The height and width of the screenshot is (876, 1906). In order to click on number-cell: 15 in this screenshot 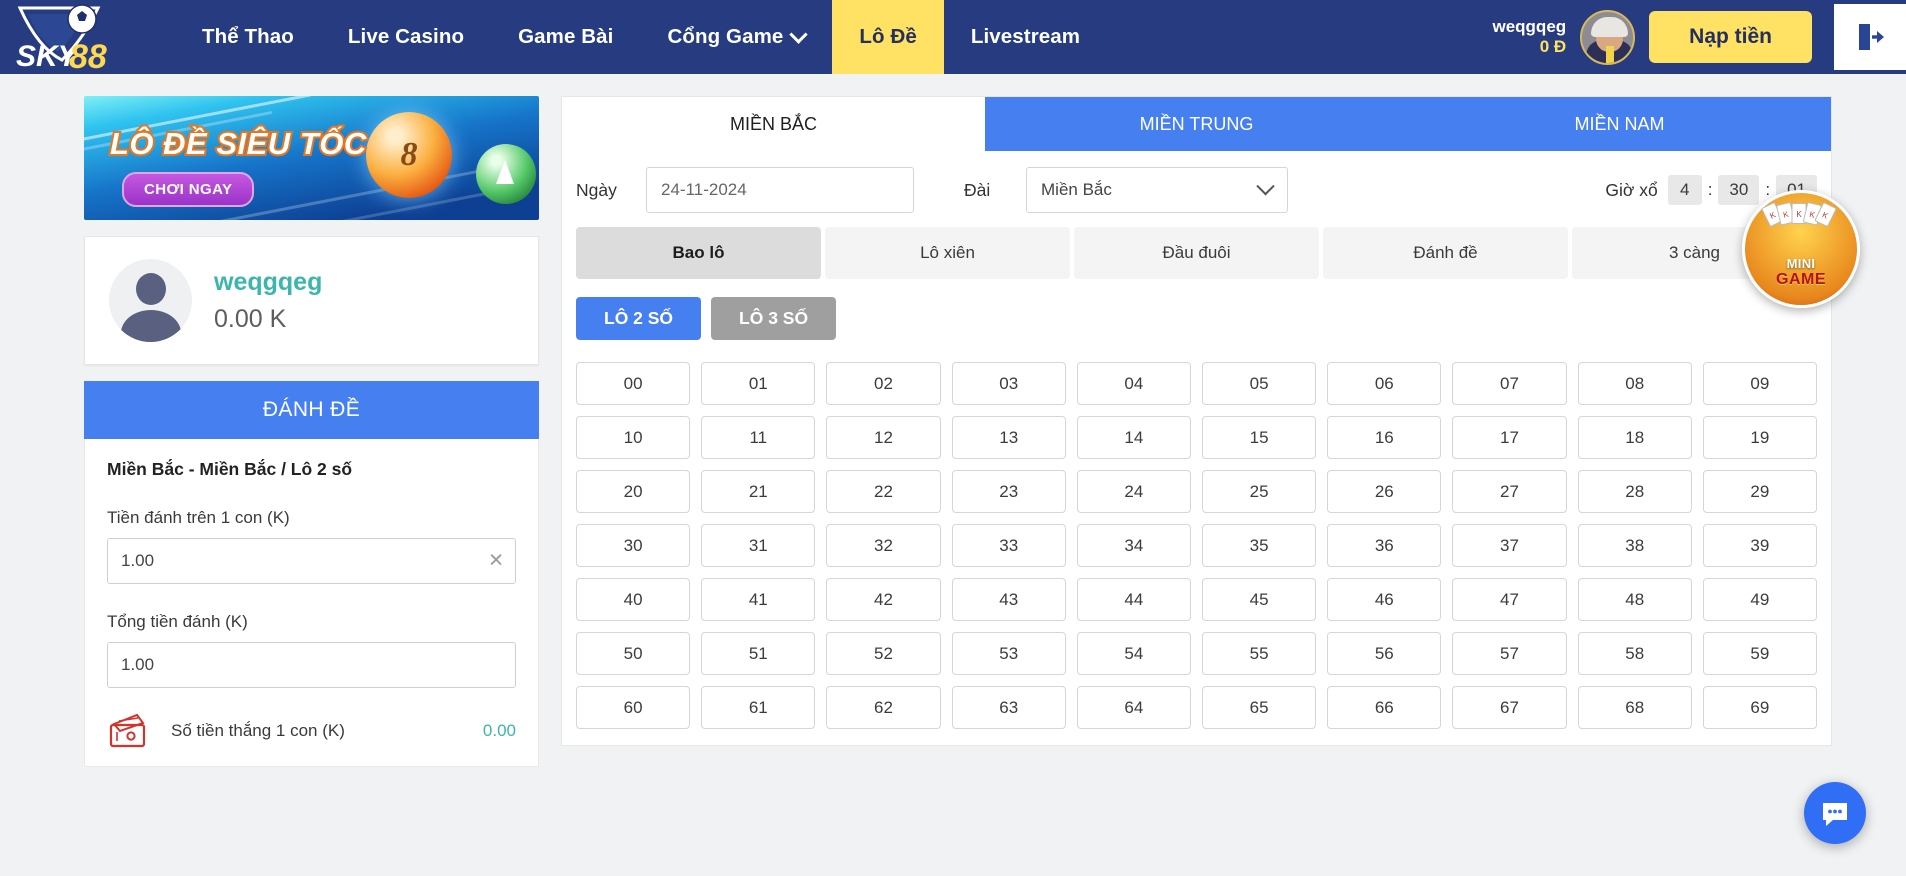, I will do `click(1259, 437)`.